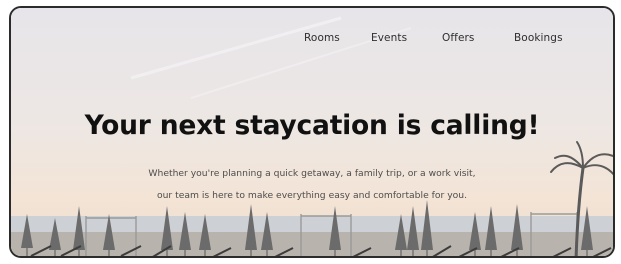 This screenshot has width=621, height=264. Describe the element at coordinates (458, 38) in the screenshot. I see `nav-link-offers: Offers` at that location.